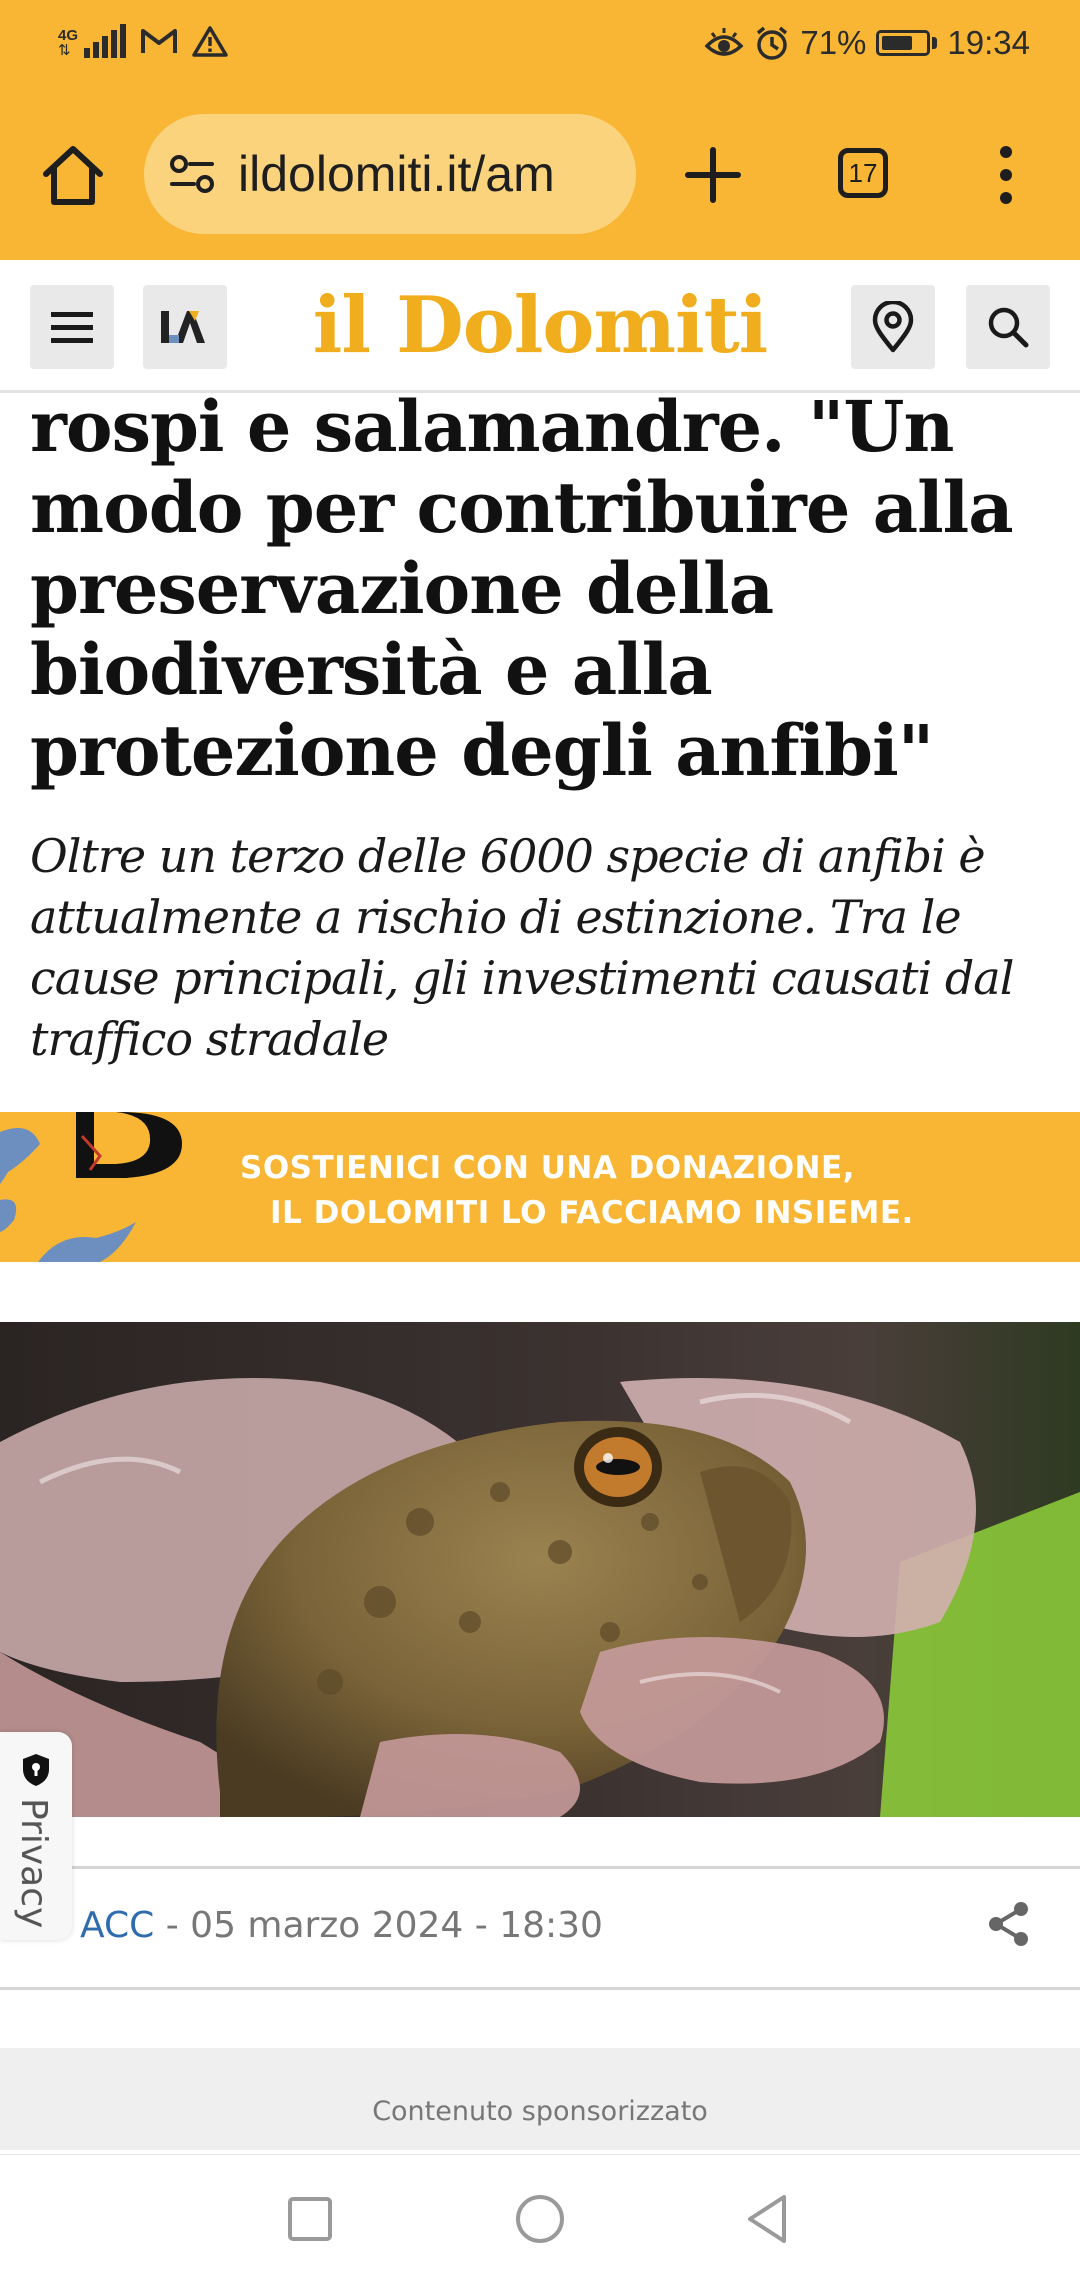 The image size is (1080, 2281). What do you see at coordinates (768, 2219) in the screenshot?
I see `back-triangle-icon` at bounding box center [768, 2219].